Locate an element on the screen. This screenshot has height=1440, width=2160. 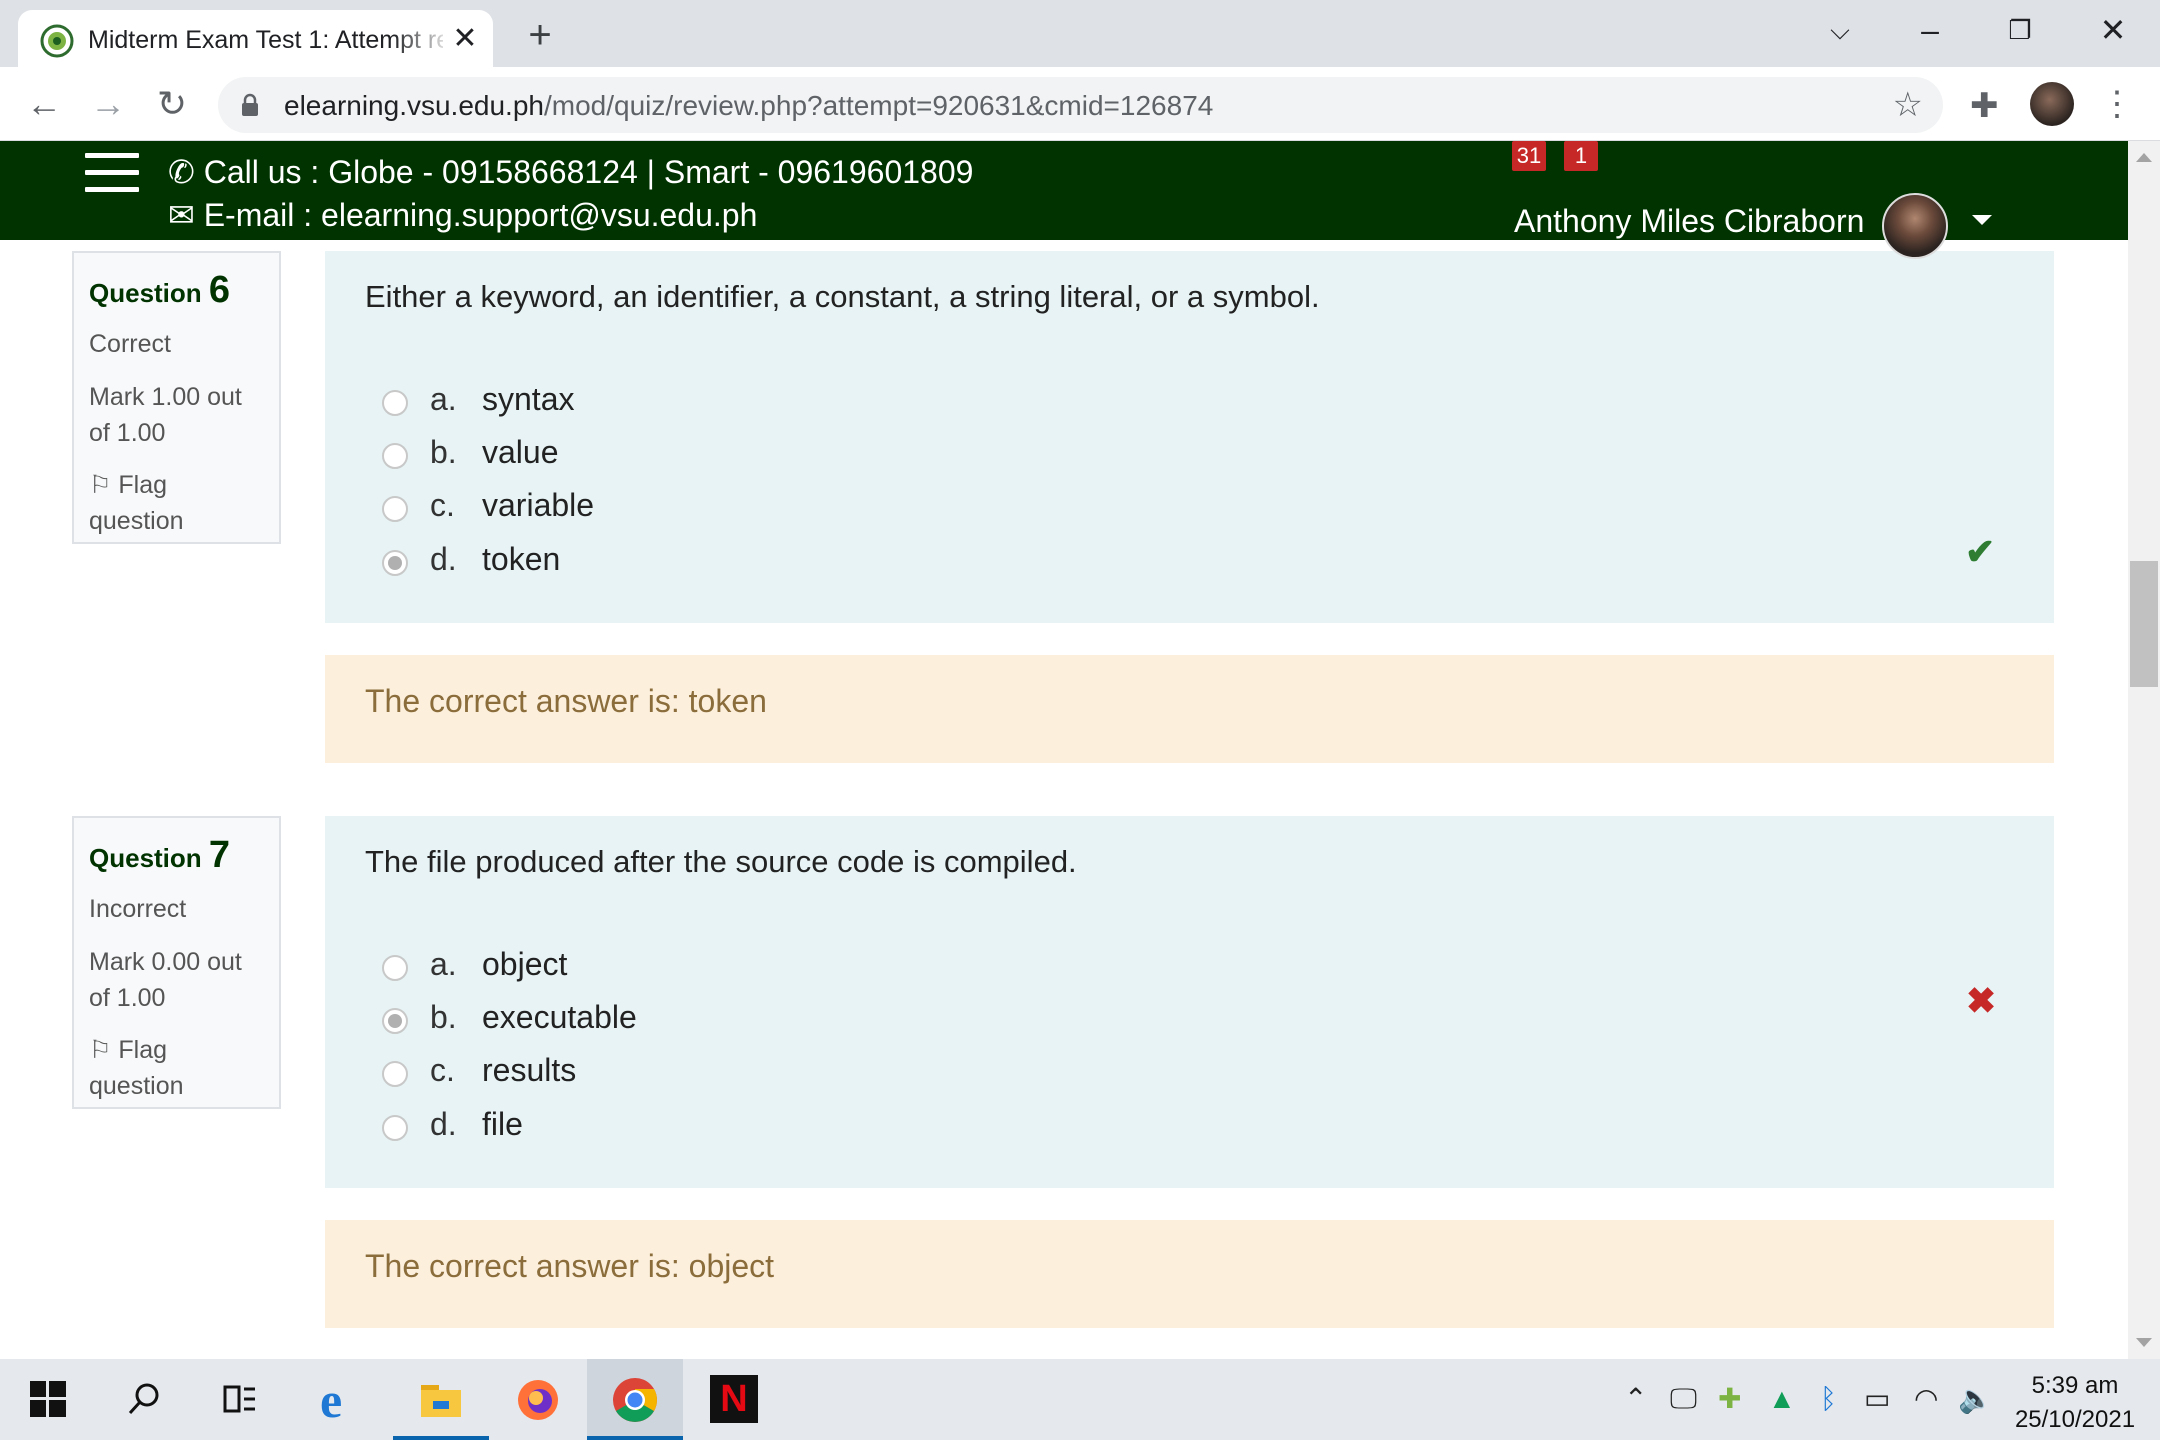
taskbar-chrome is located at coordinates (635, 1399).